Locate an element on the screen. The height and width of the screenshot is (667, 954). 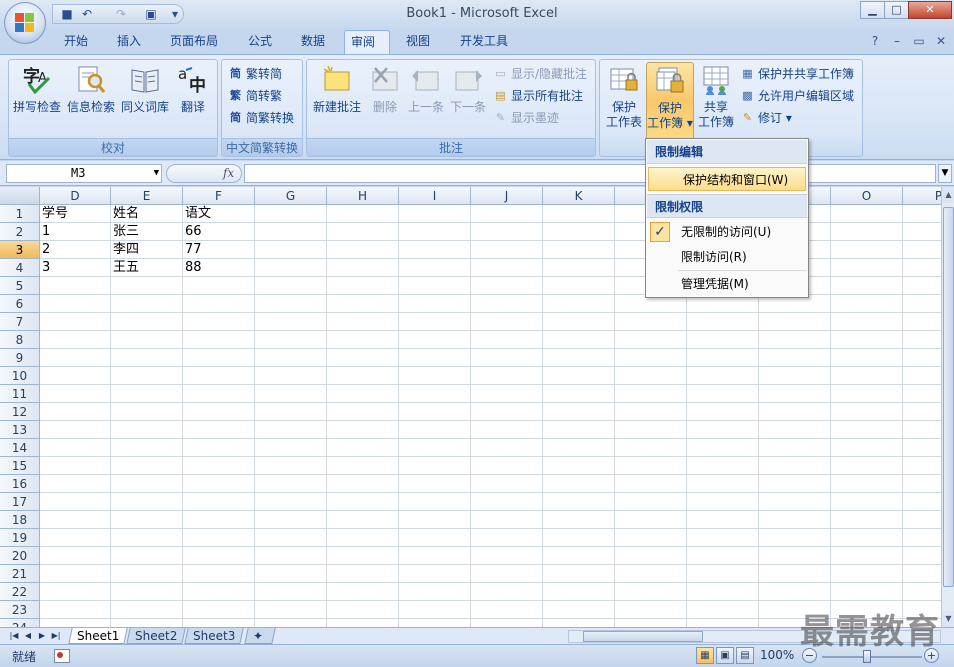
formula-input is located at coordinates (590, 173).